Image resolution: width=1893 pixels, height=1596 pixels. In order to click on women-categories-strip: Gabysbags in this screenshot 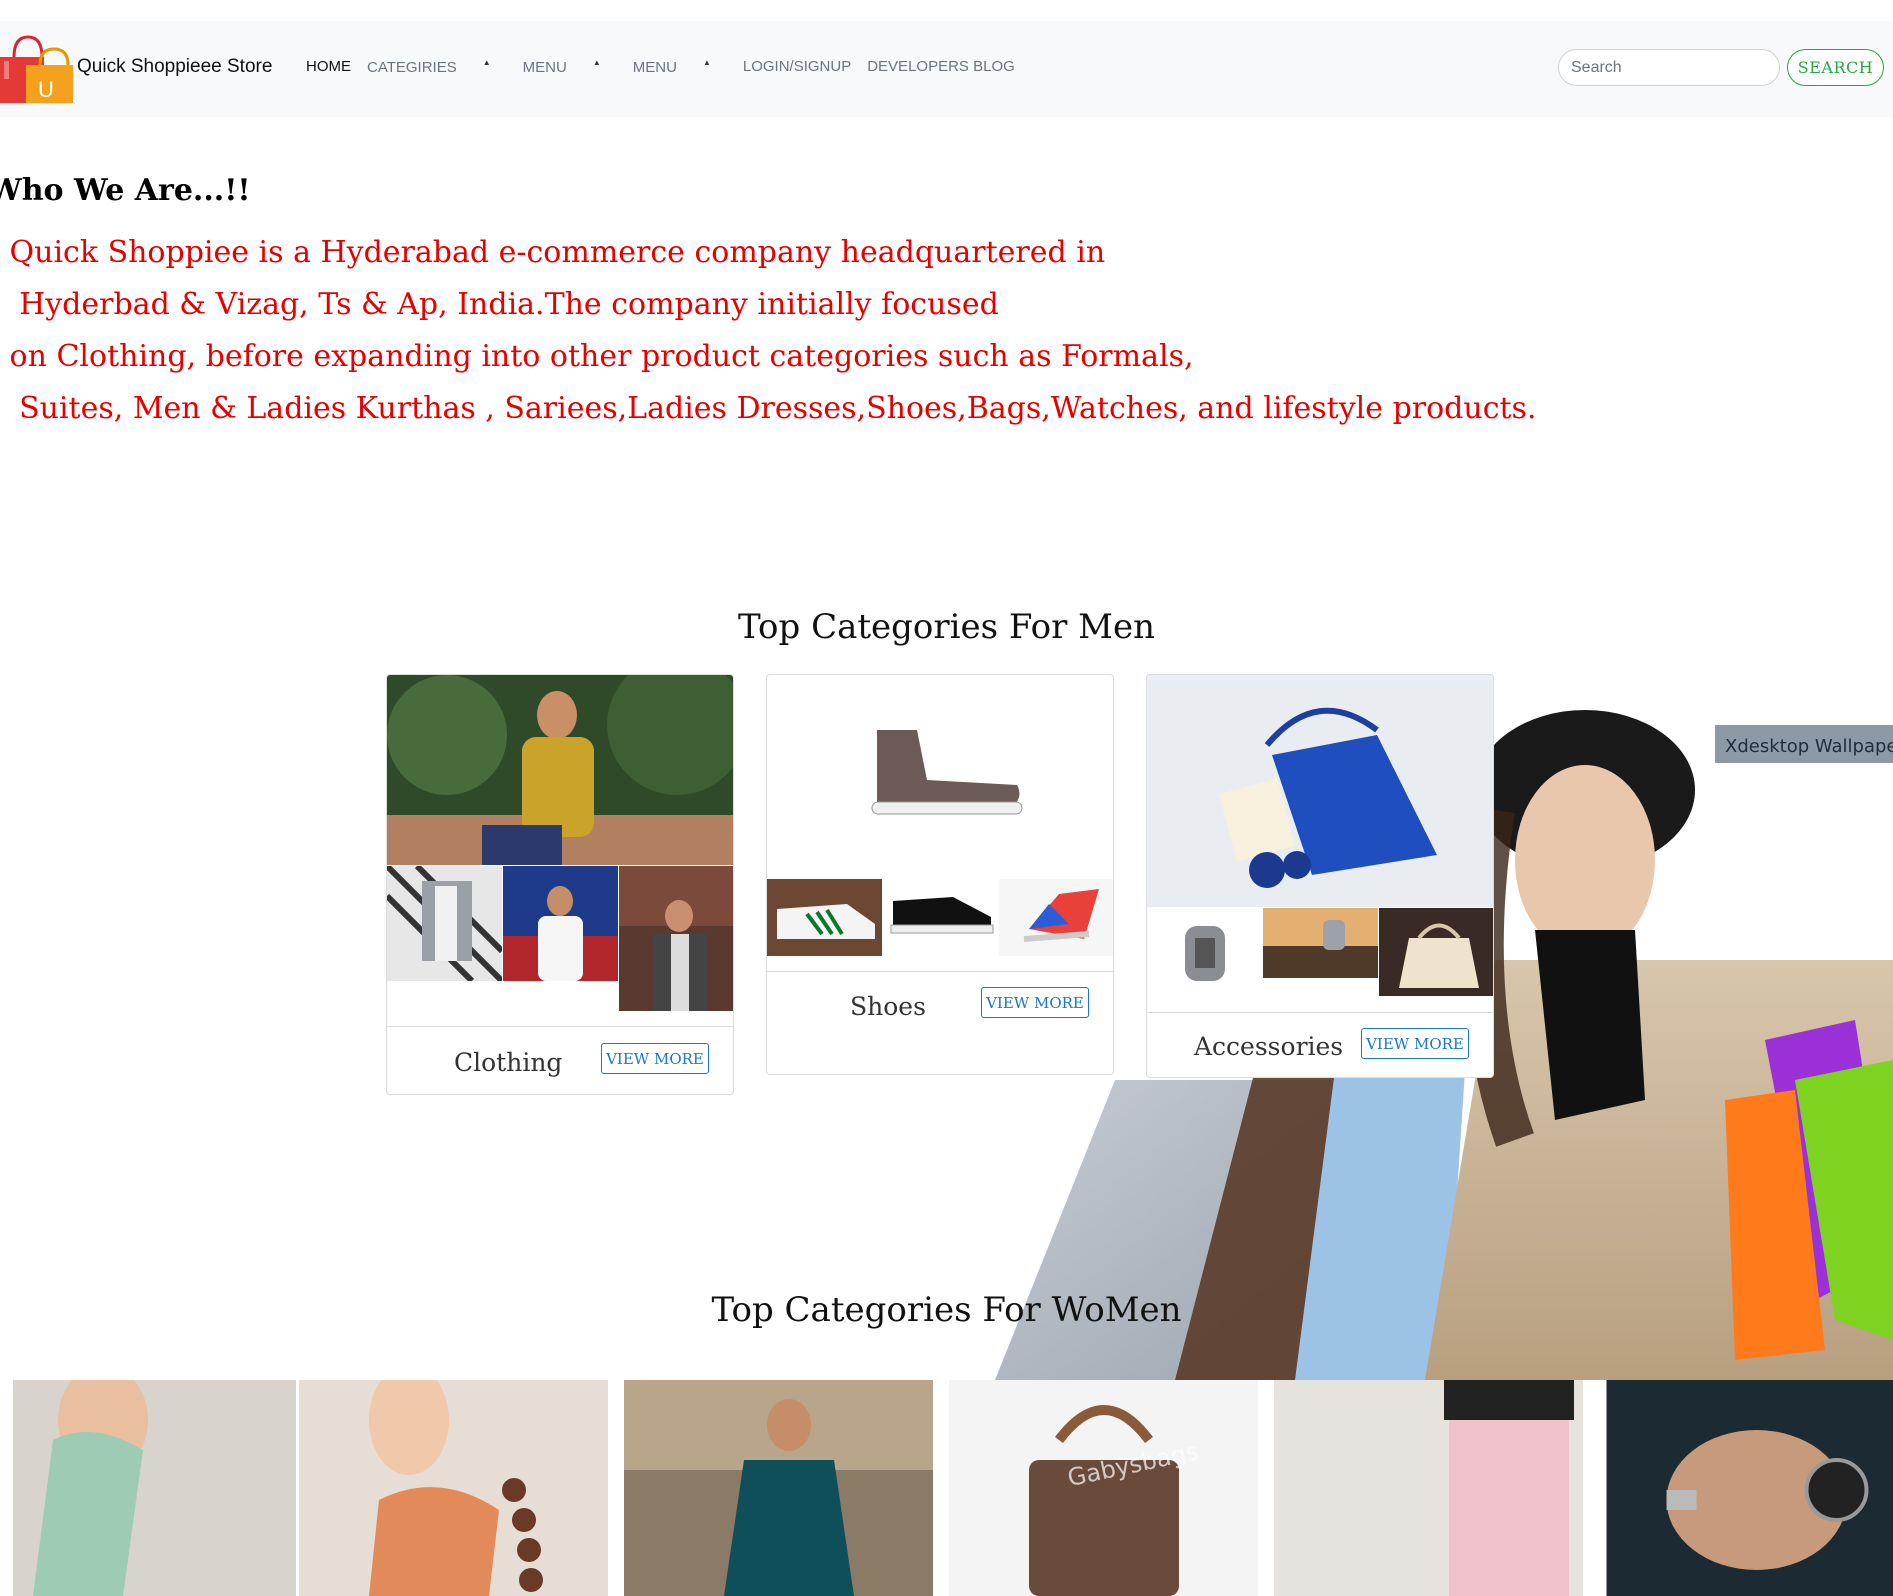, I will do `click(946, 1488)`.